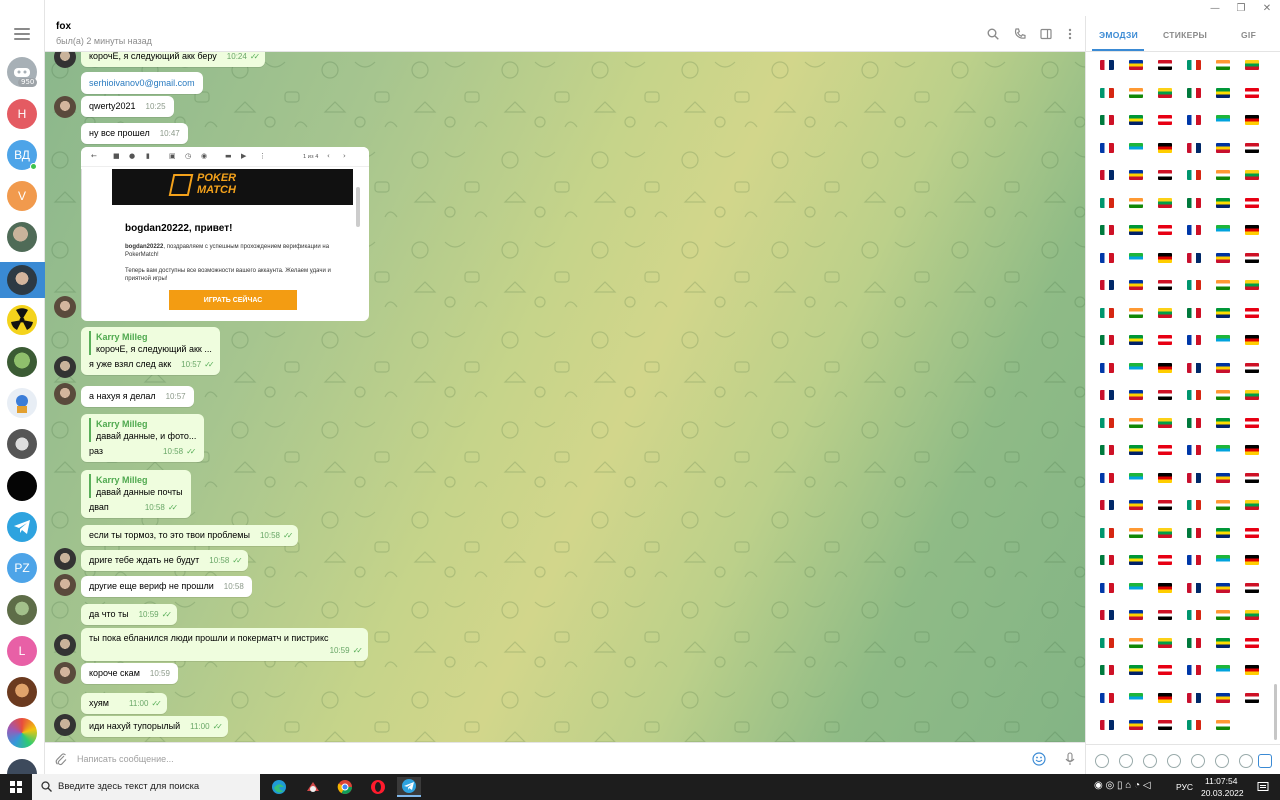 The height and width of the screenshot is (800, 1280). I want to click on ball-icon, so click(1198, 761).